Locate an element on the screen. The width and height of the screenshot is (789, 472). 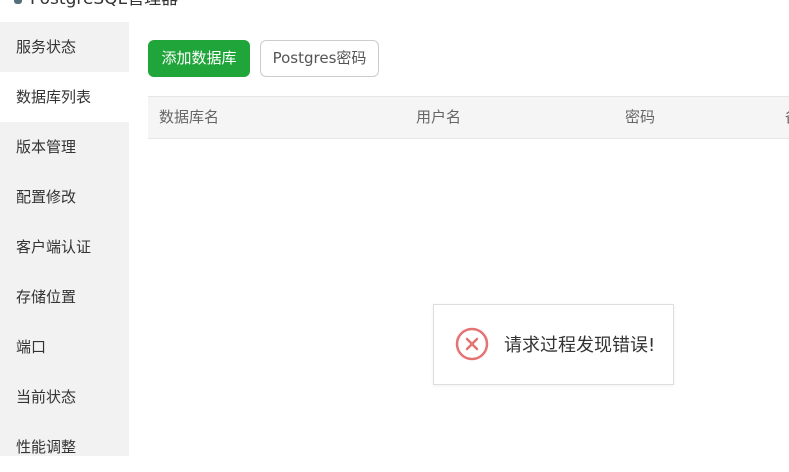
add-database-button: 添加数据库 is located at coordinates (199, 58).